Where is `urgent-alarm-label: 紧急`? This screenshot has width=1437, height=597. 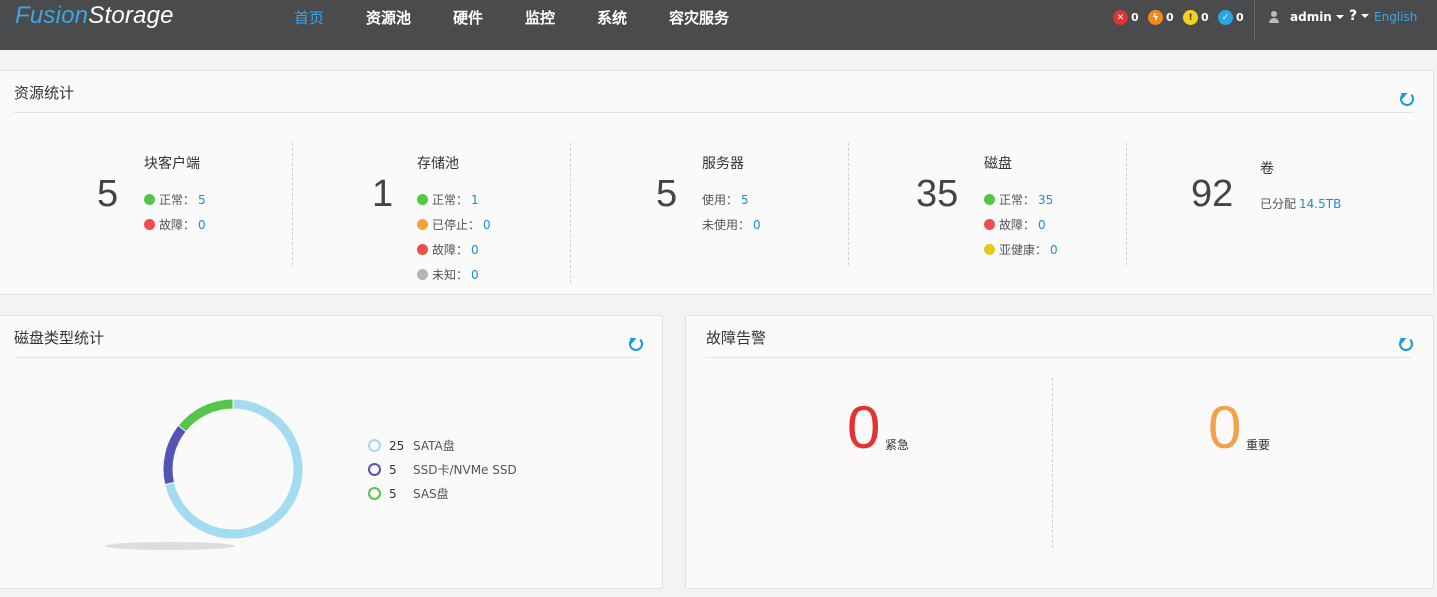
urgent-alarm-label: 紧急 is located at coordinates (897, 445).